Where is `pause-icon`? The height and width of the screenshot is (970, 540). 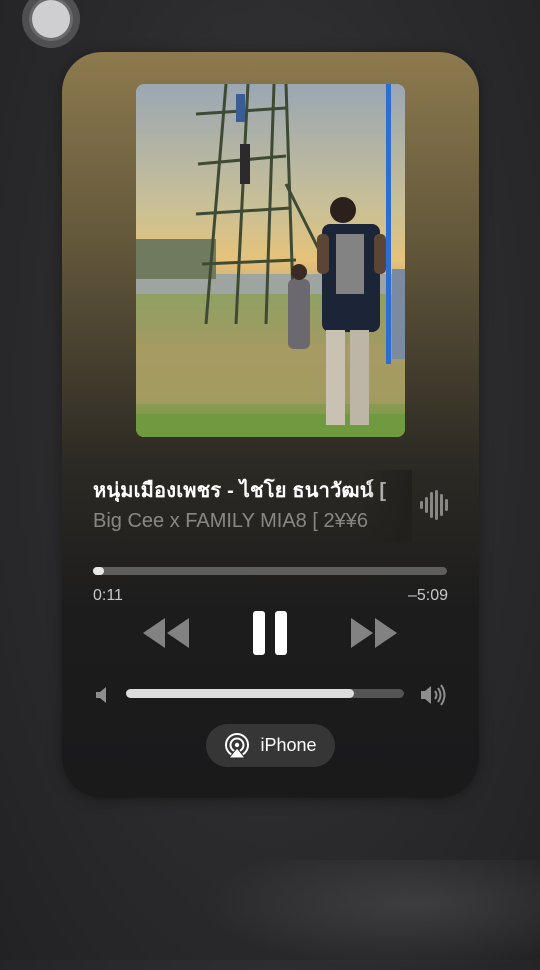 pause-icon is located at coordinates (270, 633).